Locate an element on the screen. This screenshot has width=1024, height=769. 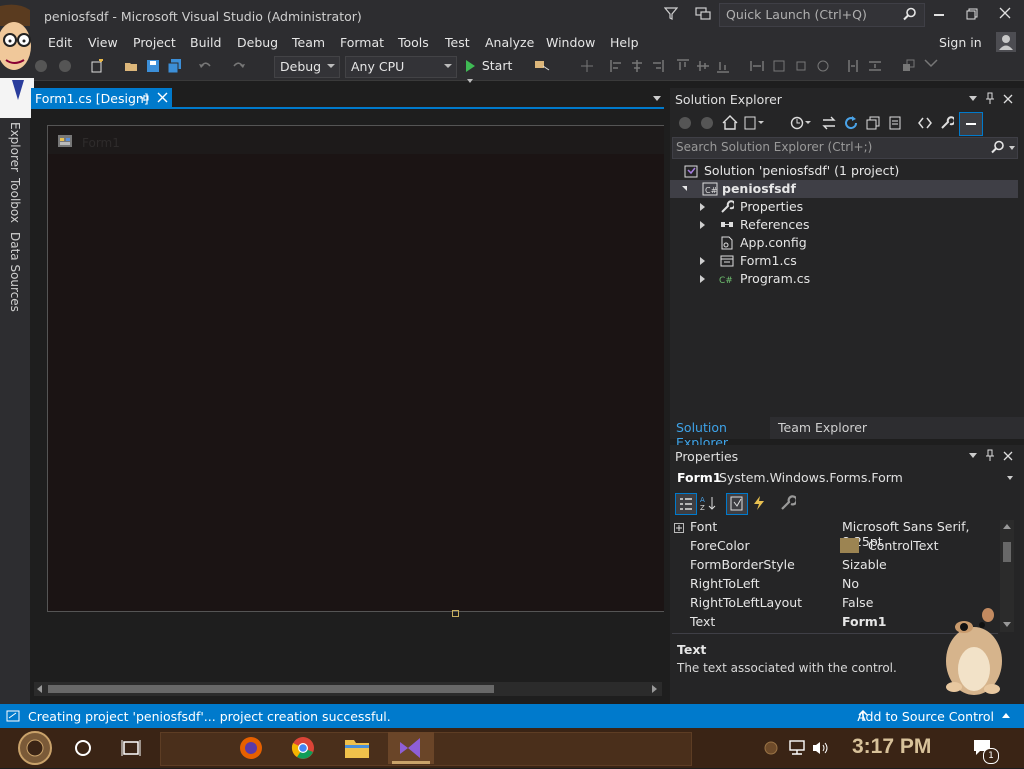
volume-icon is located at coordinates (821, 749).